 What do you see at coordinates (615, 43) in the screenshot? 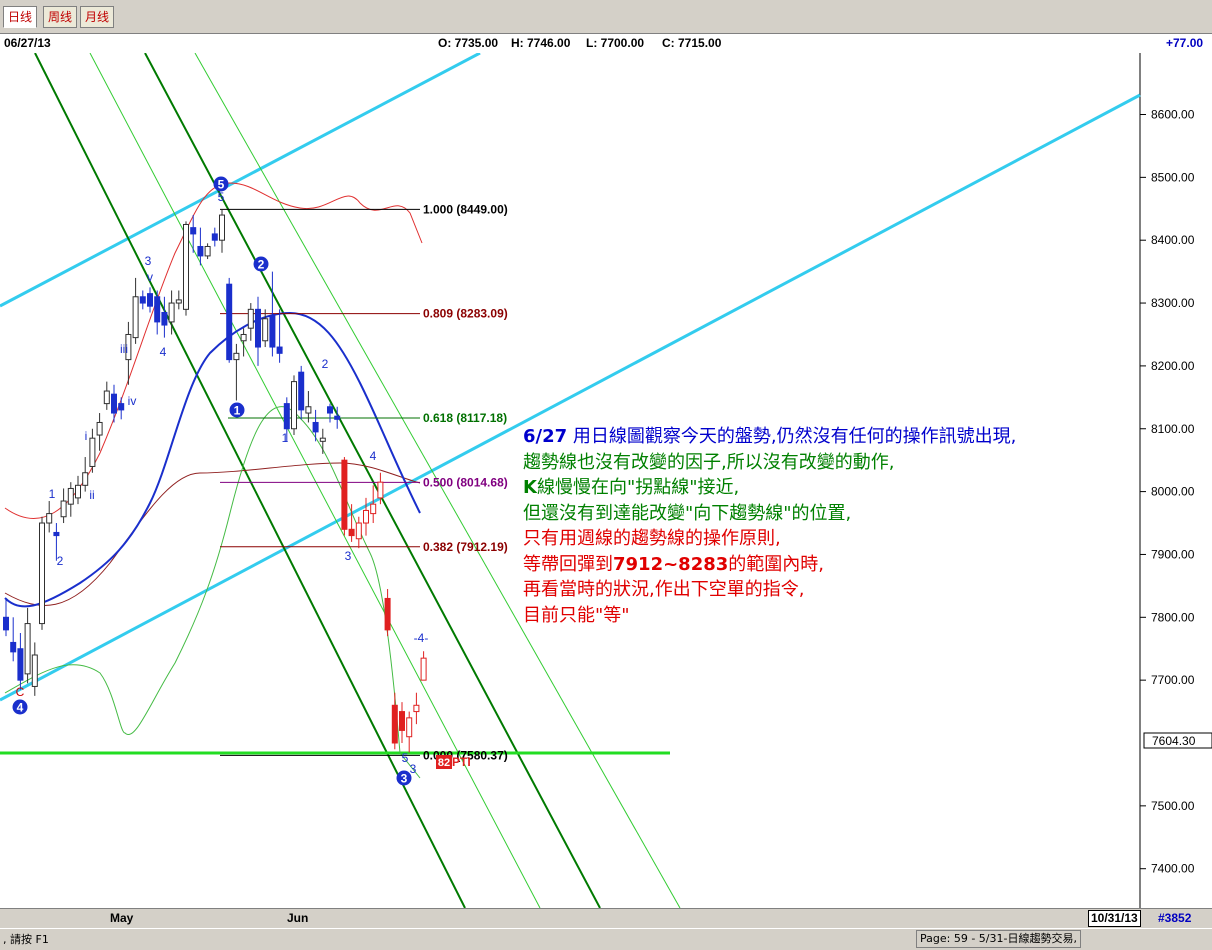
I see `low-value: L: 7700.00` at bounding box center [615, 43].